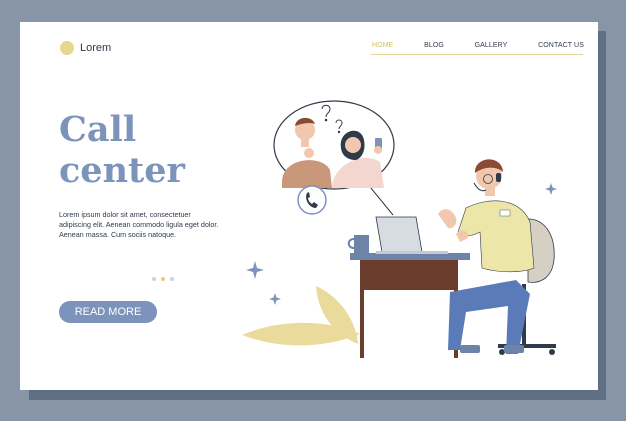 This screenshot has height=421, width=626. I want to click on laptop-icon, so click(411, 235).